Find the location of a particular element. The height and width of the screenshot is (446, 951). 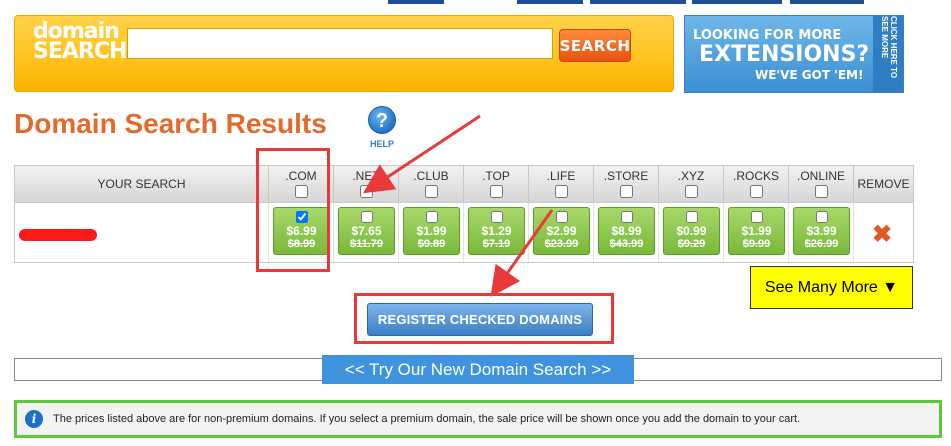

price-option-online: $3.99 $26.99 is located at coordinates (821, 231).